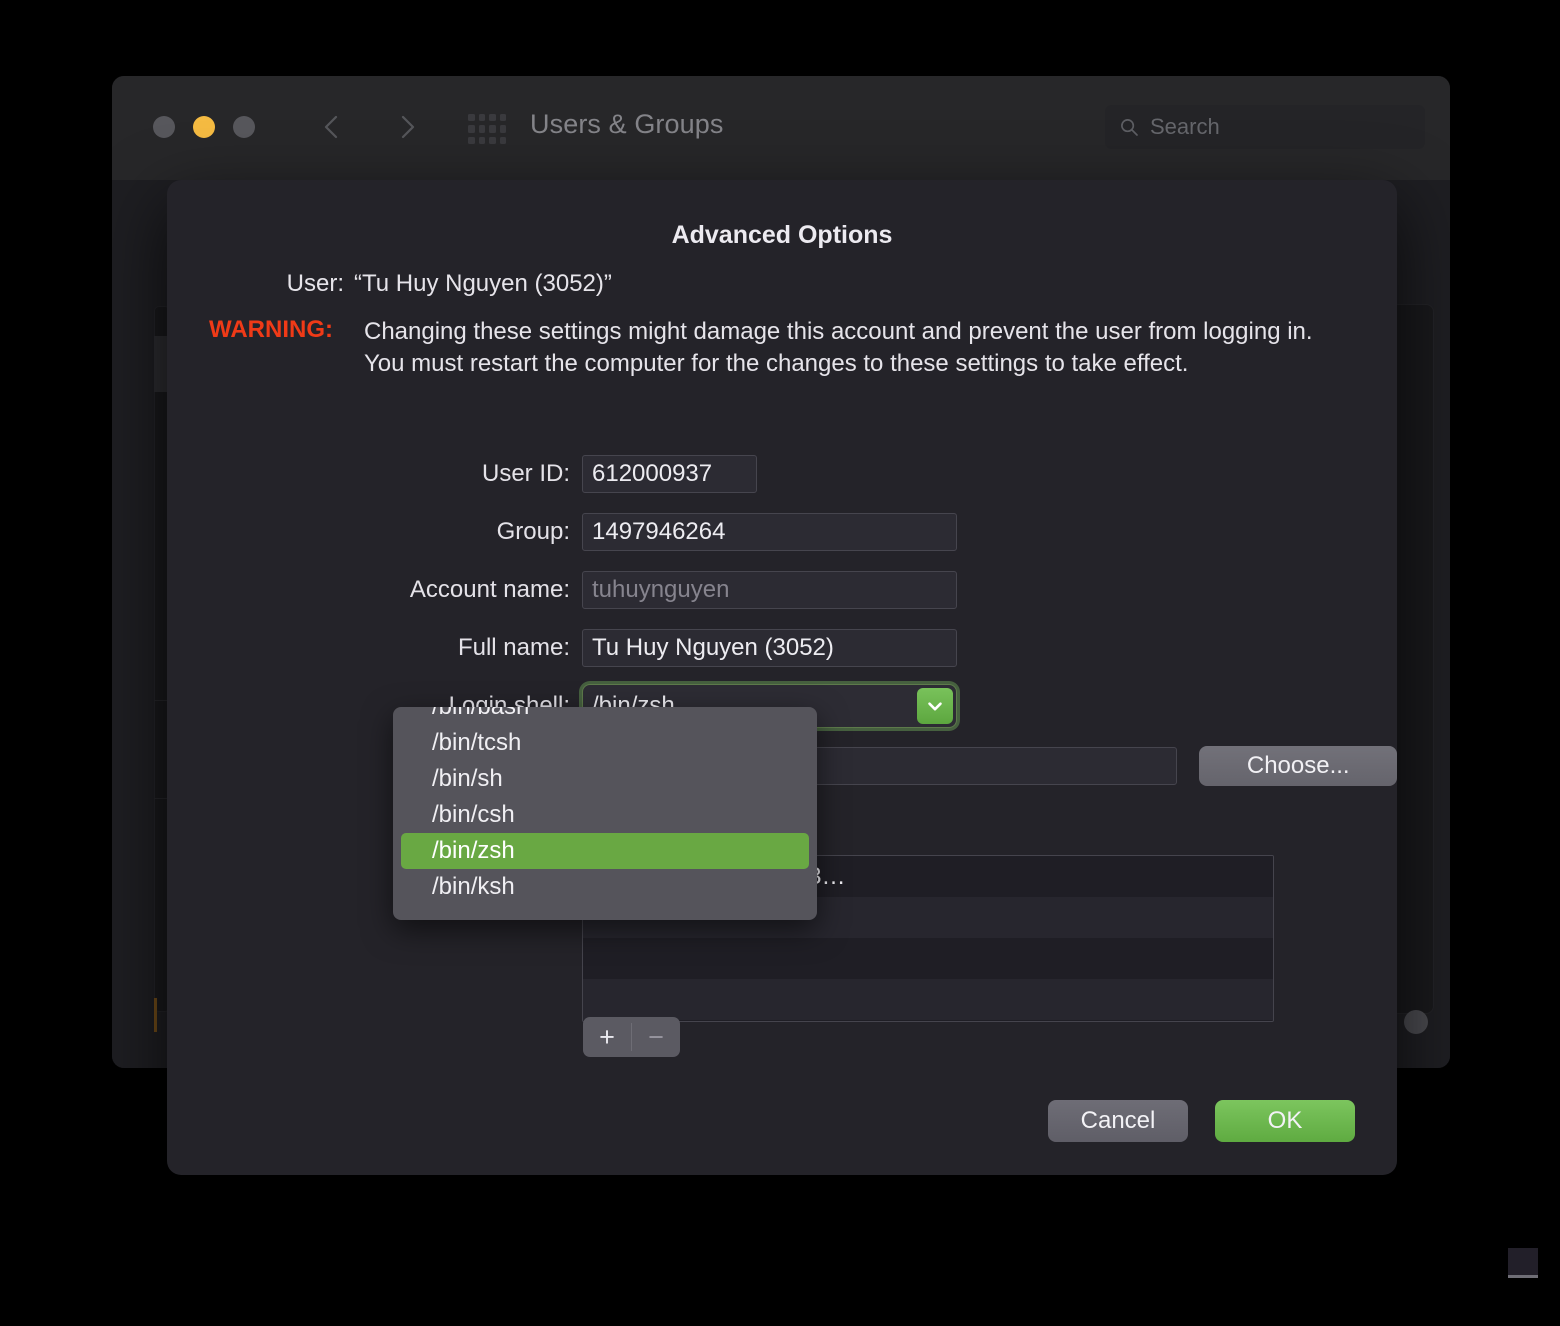  Describe the element at coordinates (533, 531) in the screenshot. I see `group-label: Group:` at that location.